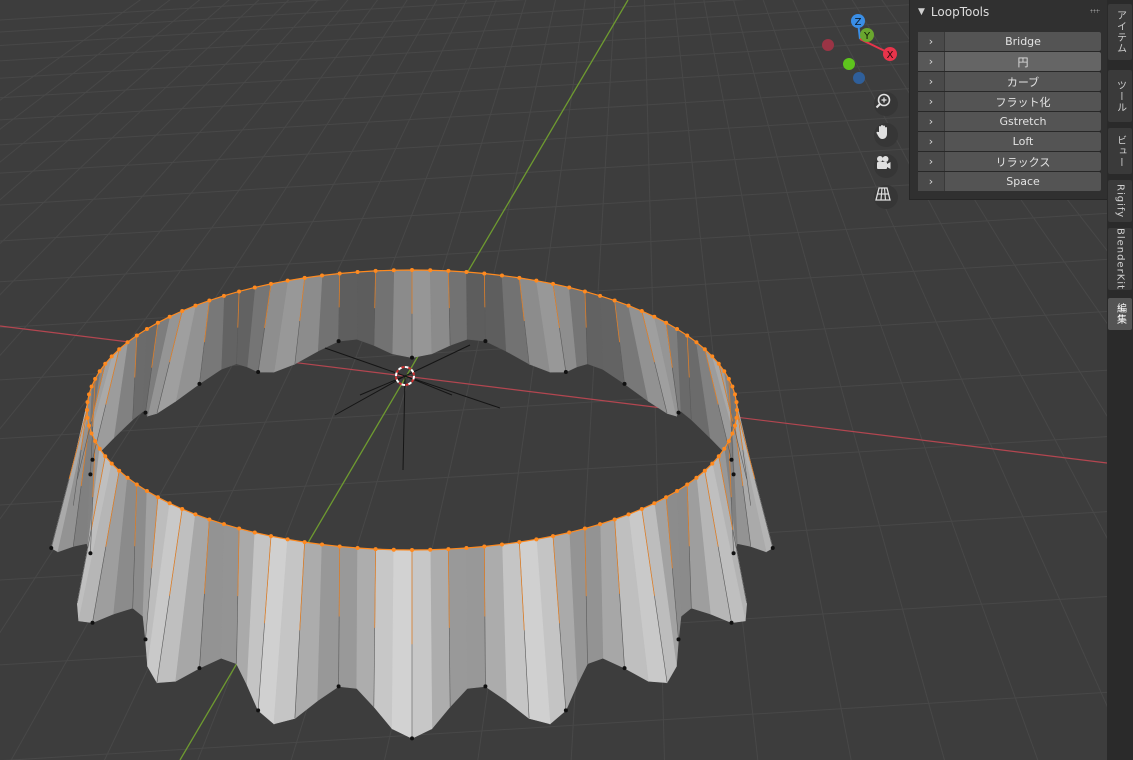 Image resolution: width=1133 pixels, height=760 pixels. I want to click on zoom-button, so click(886, 104).